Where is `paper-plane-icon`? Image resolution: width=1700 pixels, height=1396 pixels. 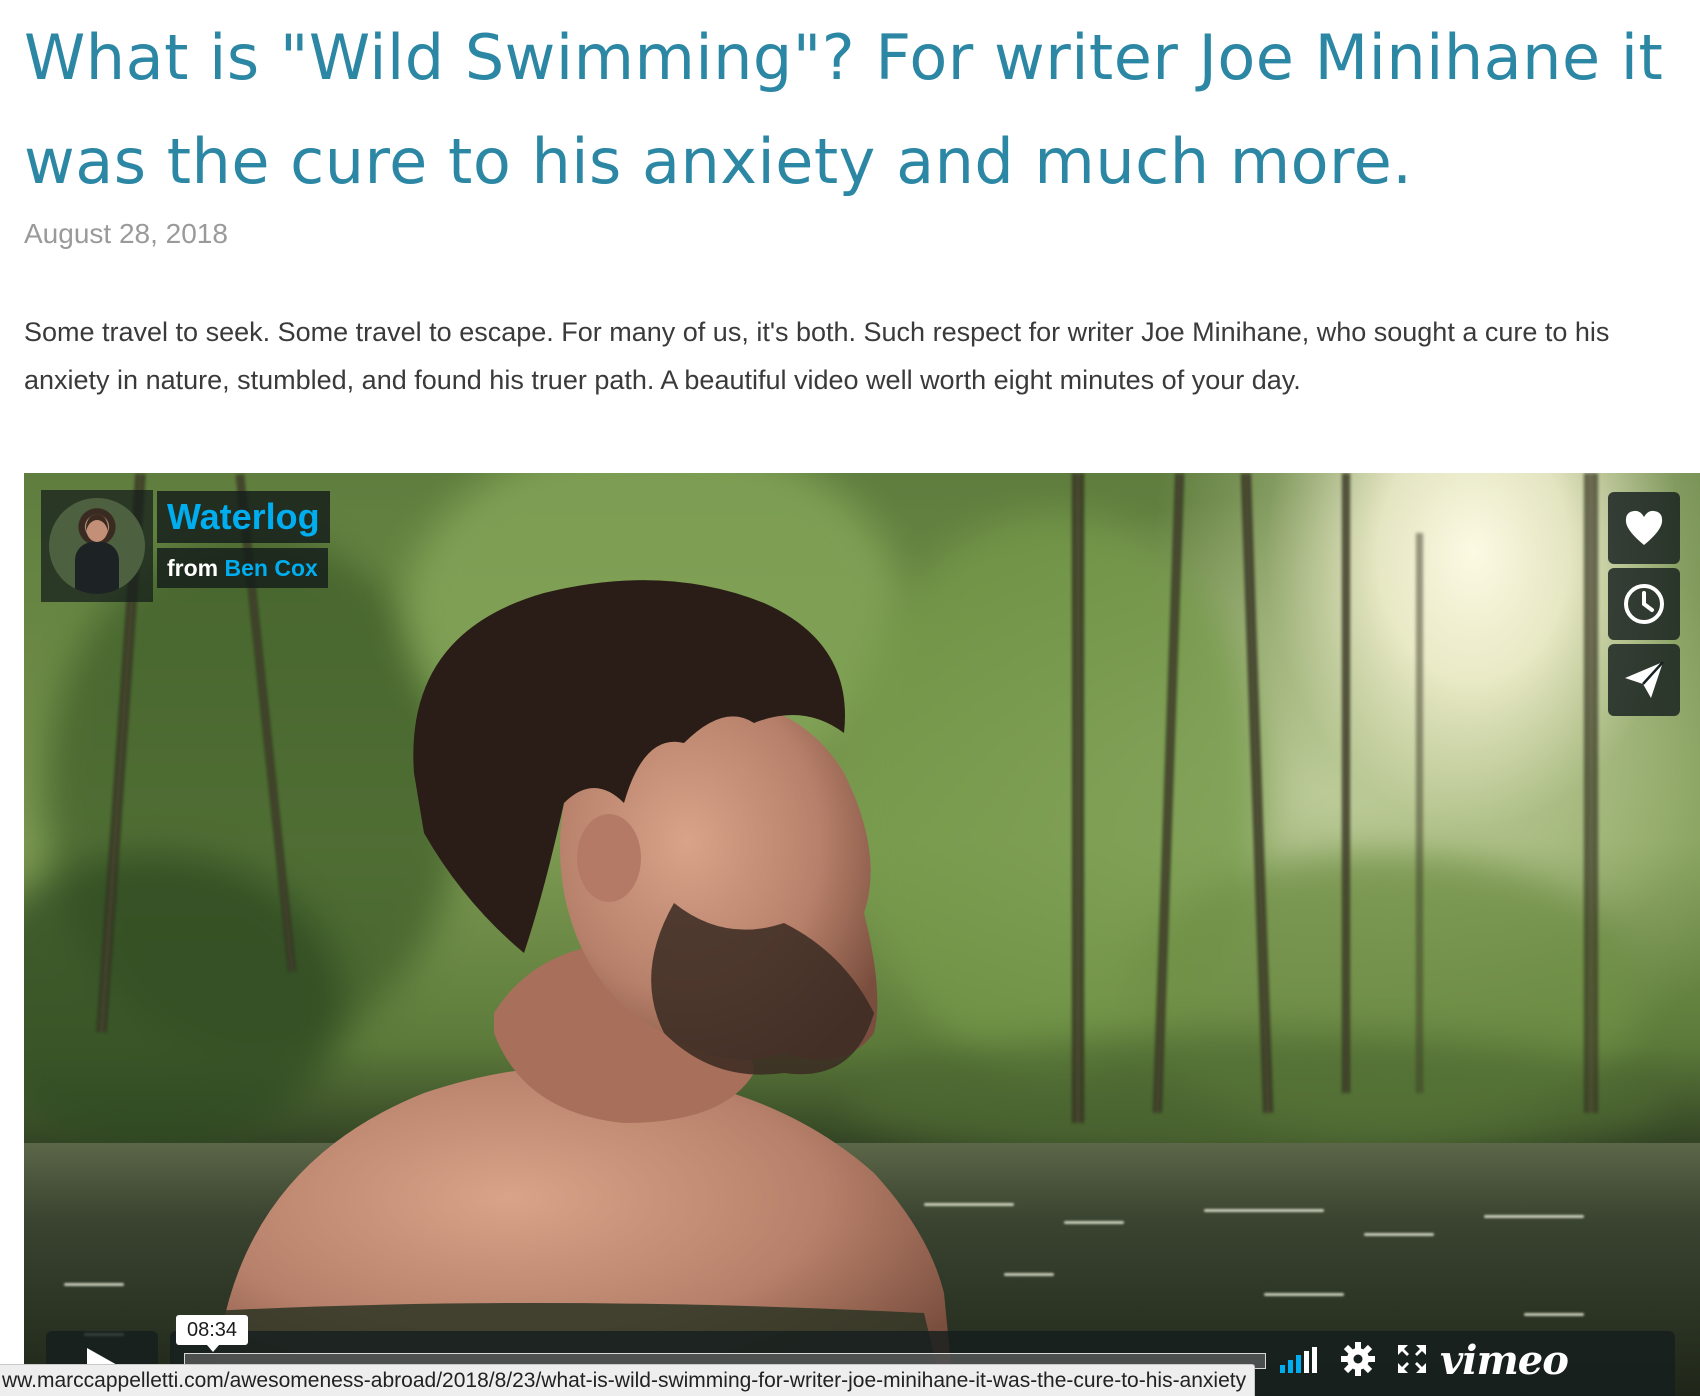
paper-plane-icon is located at coordinates (1644, 679).